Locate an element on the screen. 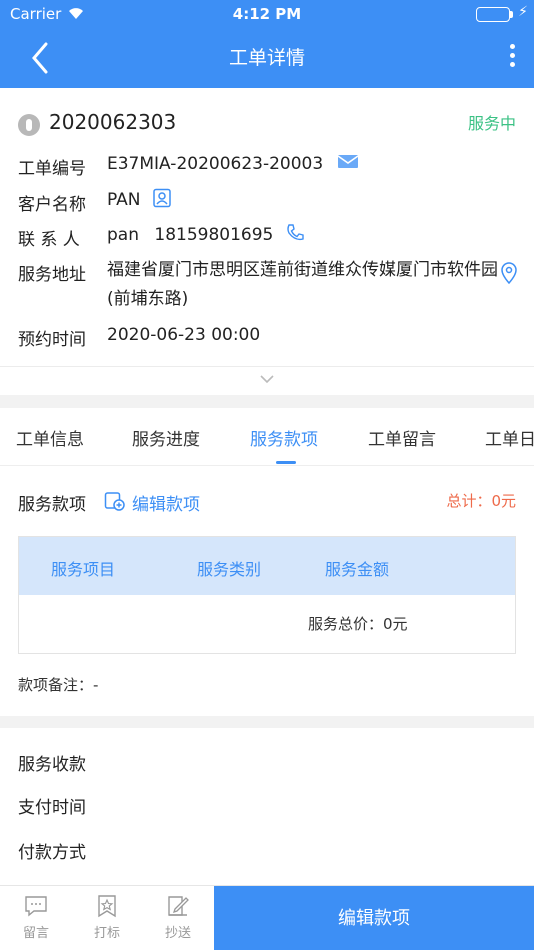  address-label: 服务地址 is located at coordinates (52, 275).